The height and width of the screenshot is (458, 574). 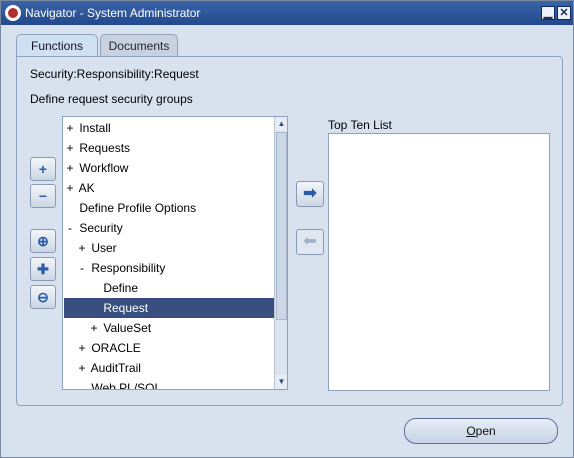 What do you see at coordinates (169, 148) in the screenshot?
I see `tree-item: + Requests` at bounding box center [169, 148].